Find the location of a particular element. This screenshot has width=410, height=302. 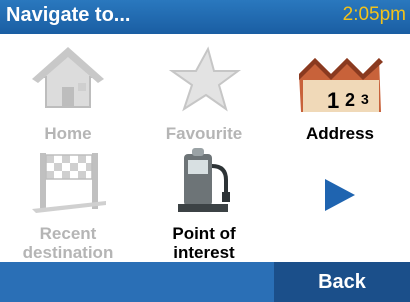

next-arrow-icon is located at coordinates (340, 195).